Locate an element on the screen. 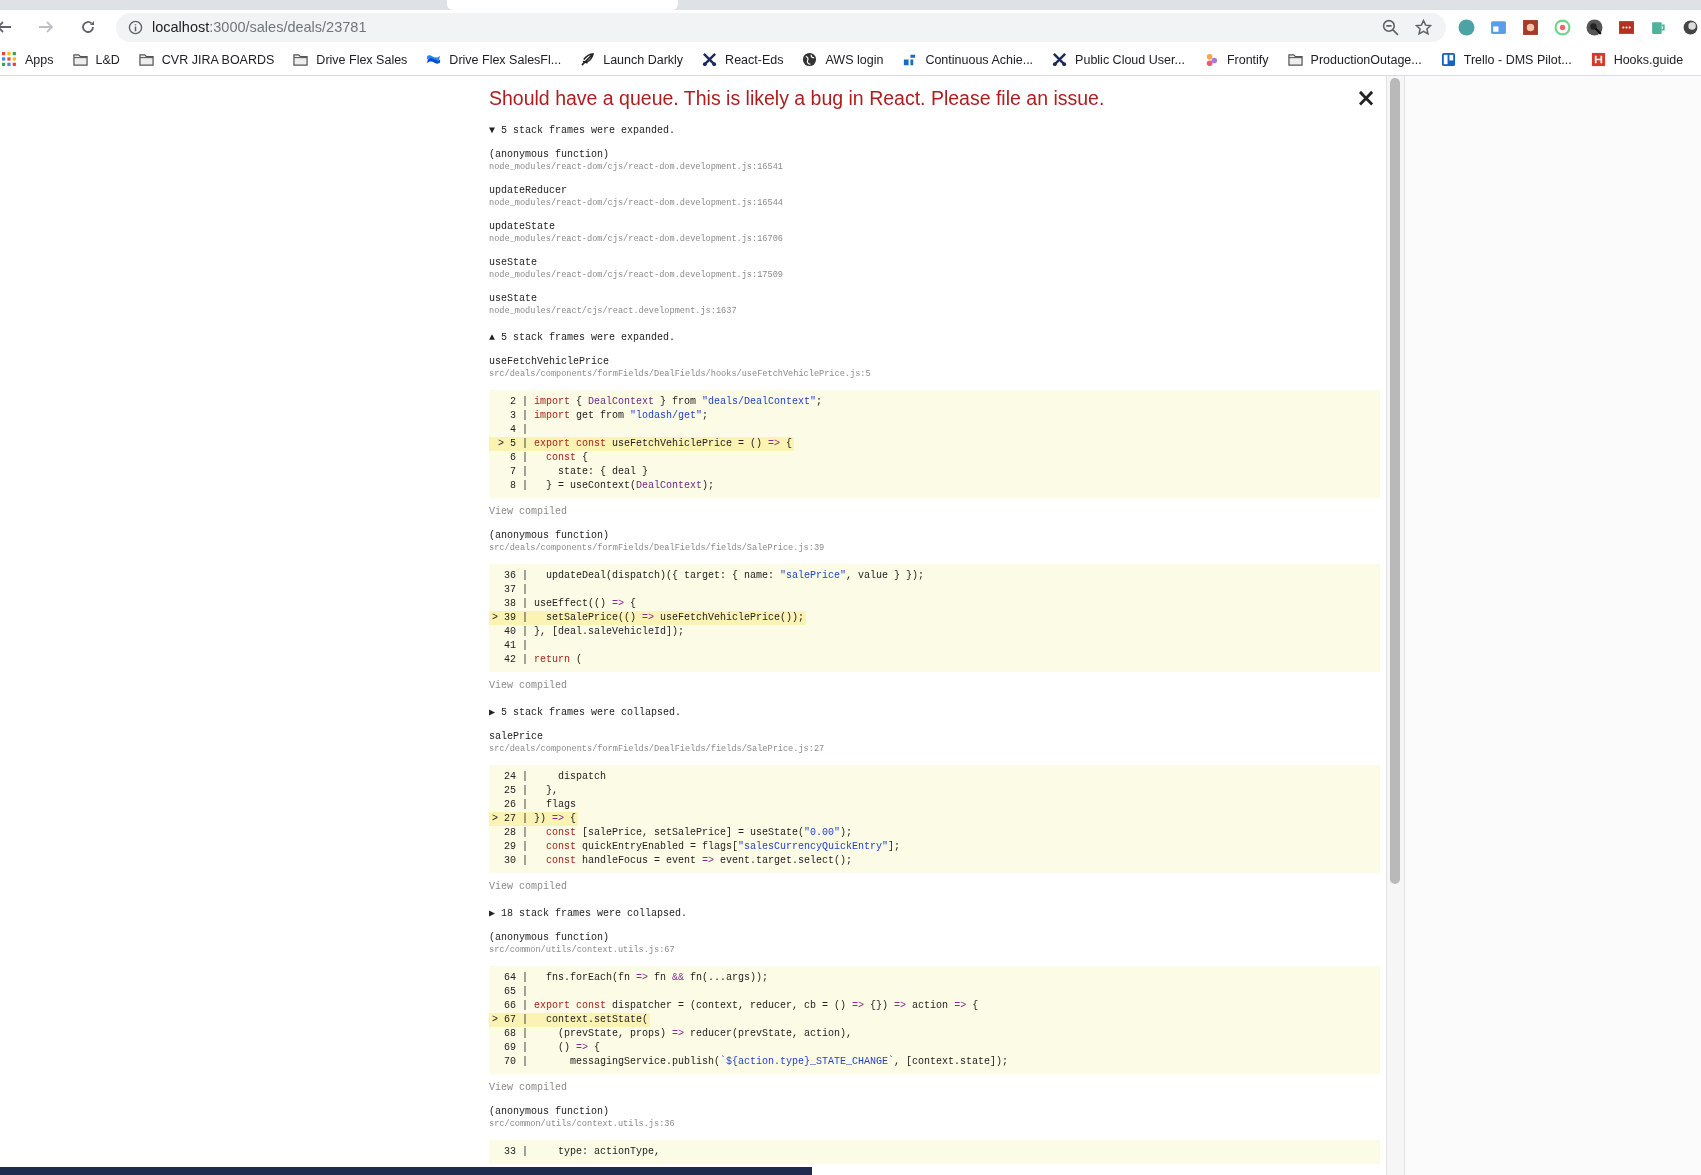  file-location: src/deals/components/formFields/DealFields/fields/SalePrice.js:39 is located at coordinates (935, 548).